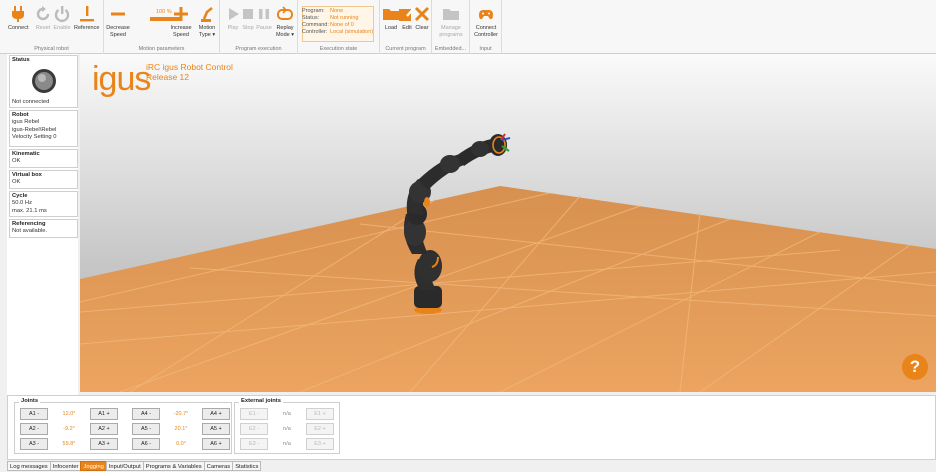  Describe the element at coordinates (338, 32) in the screenshot. I see `exec-row-controller: Controller: Local (simulation)` at that location.